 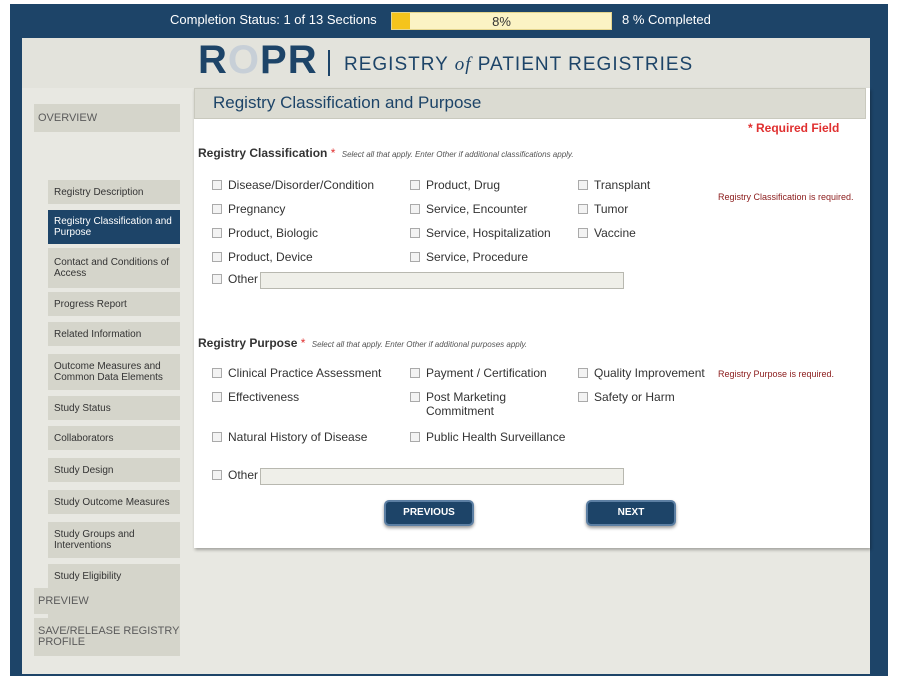 I want to click on next-button: NEXT, so click(x=631, y=513).